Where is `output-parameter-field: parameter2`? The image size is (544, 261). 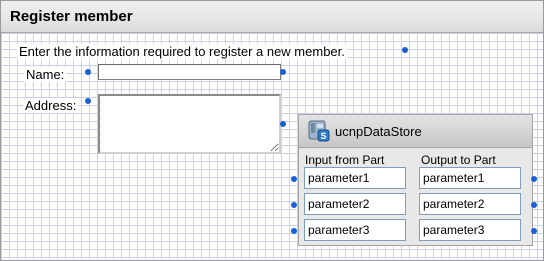
output-parameter-field: parameter2 is located at coordinates (470, 204).